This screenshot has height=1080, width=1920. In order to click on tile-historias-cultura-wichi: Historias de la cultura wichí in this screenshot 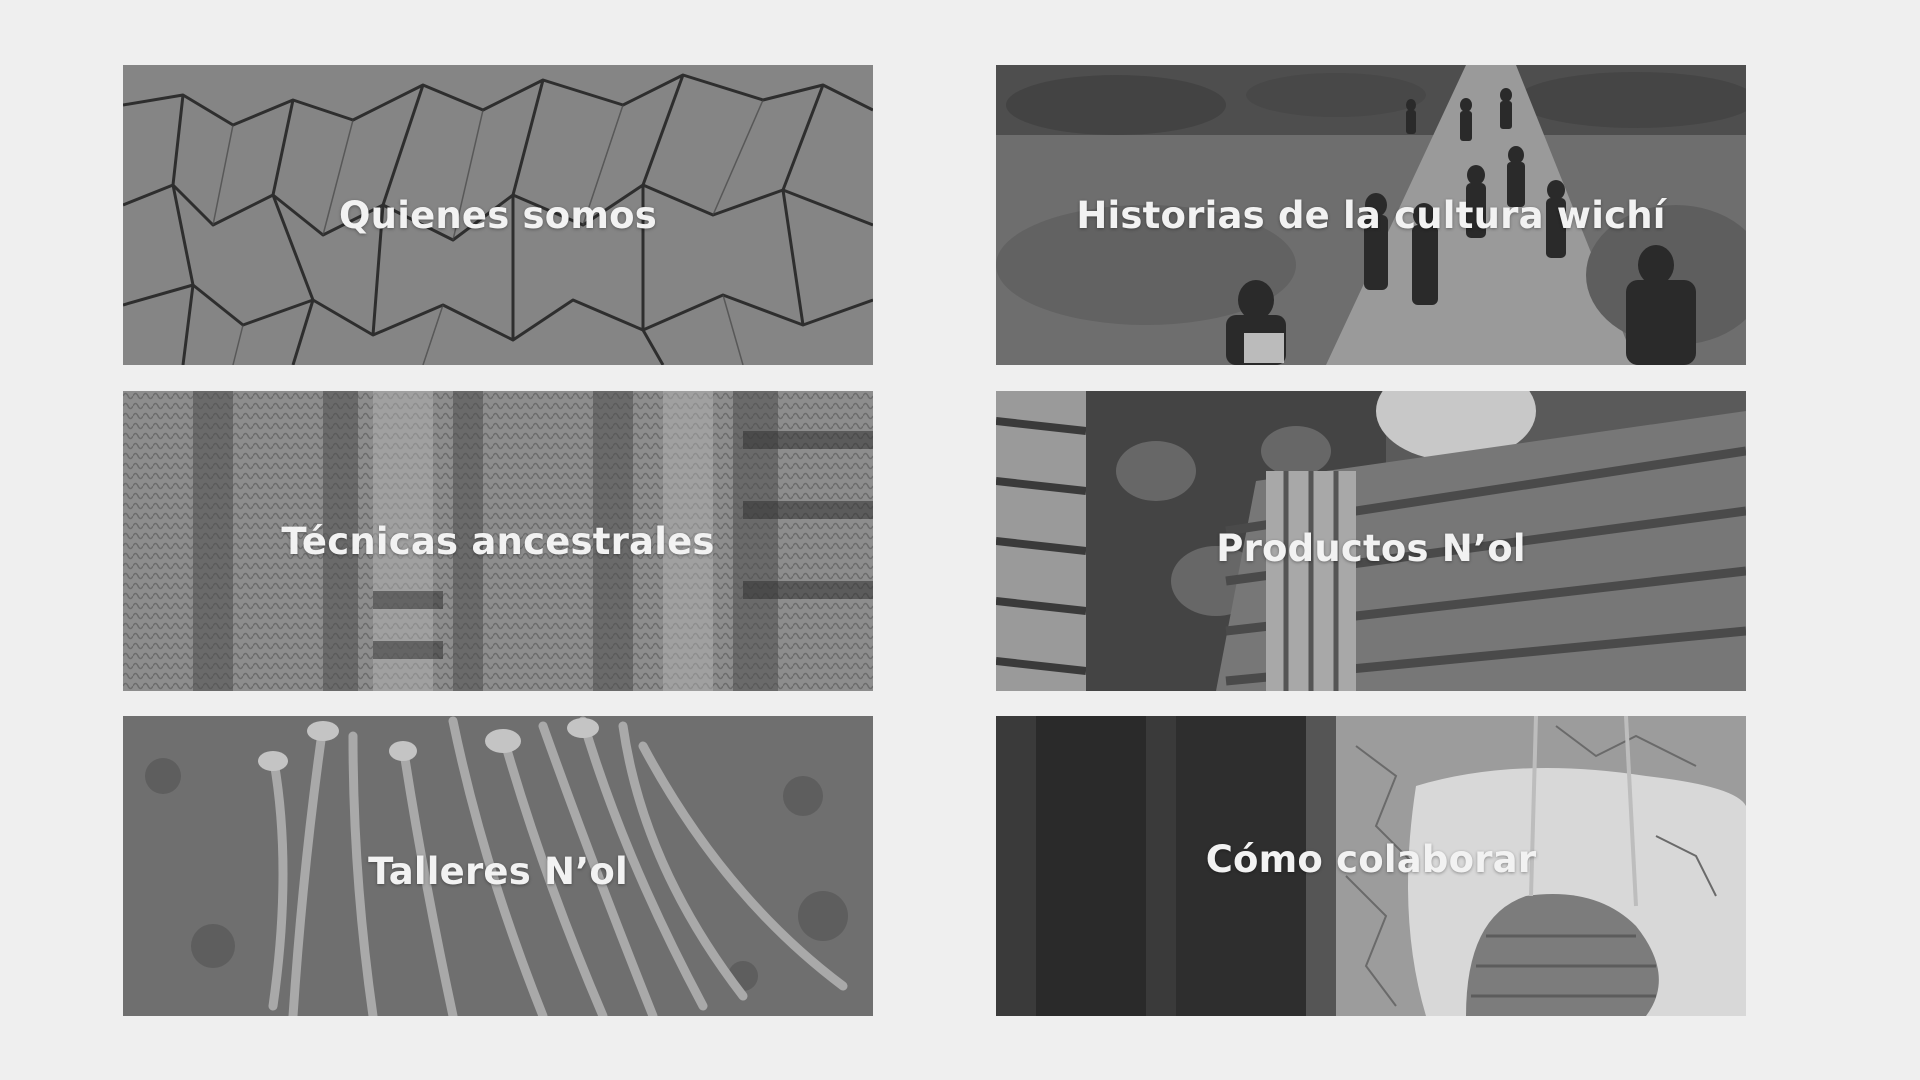, I will do `click(1371, 215)`.